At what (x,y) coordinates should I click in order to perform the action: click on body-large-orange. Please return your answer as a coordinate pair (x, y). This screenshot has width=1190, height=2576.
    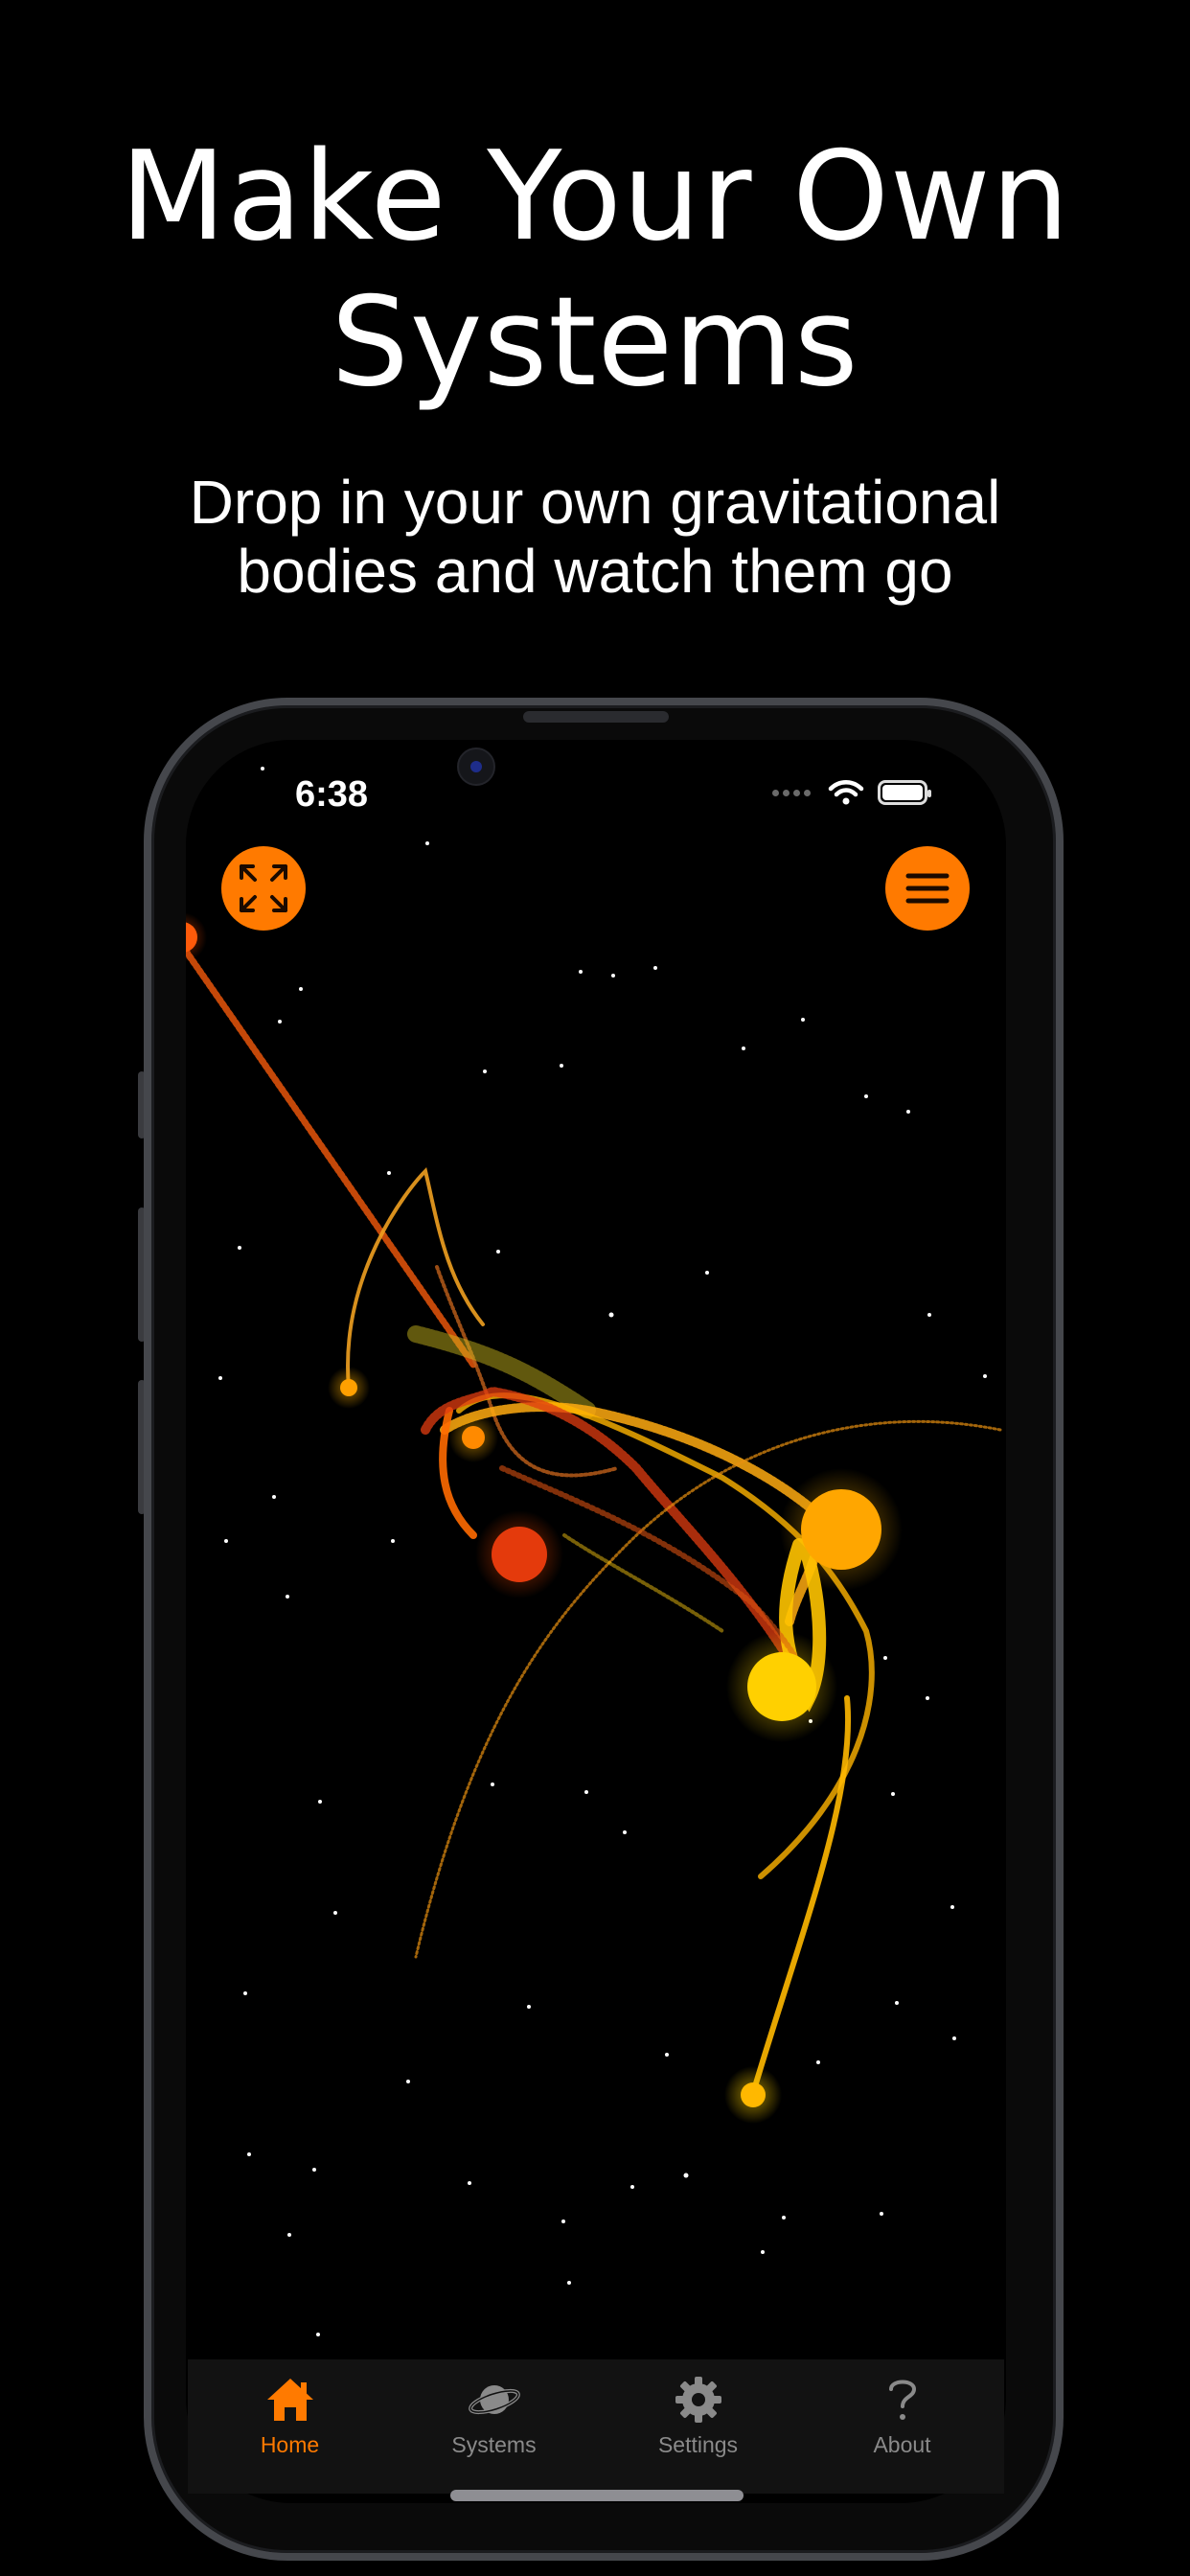
    Looking at the image, I should click on (841, 1529).